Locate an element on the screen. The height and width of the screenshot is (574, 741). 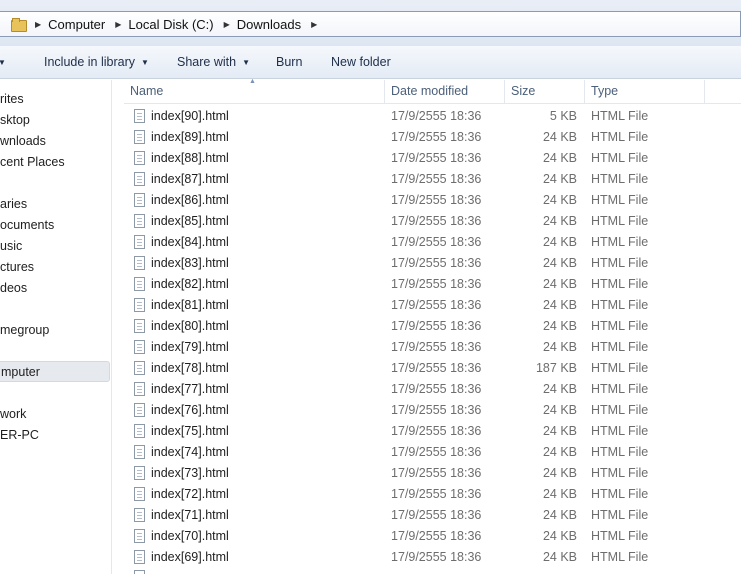
file-name: index[90].html is located at coordinates (190, 116).